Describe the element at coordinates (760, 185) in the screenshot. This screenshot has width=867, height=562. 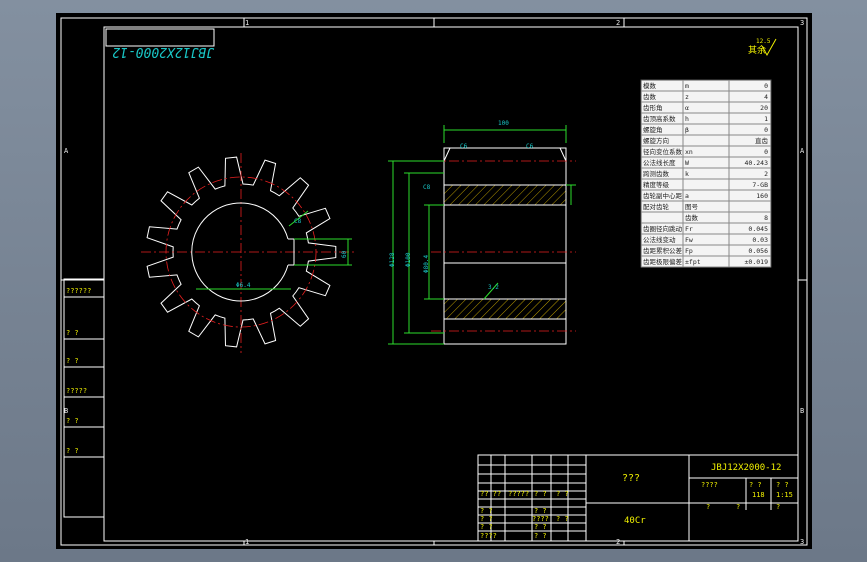
I see `param-value: 7-GB` at that location.